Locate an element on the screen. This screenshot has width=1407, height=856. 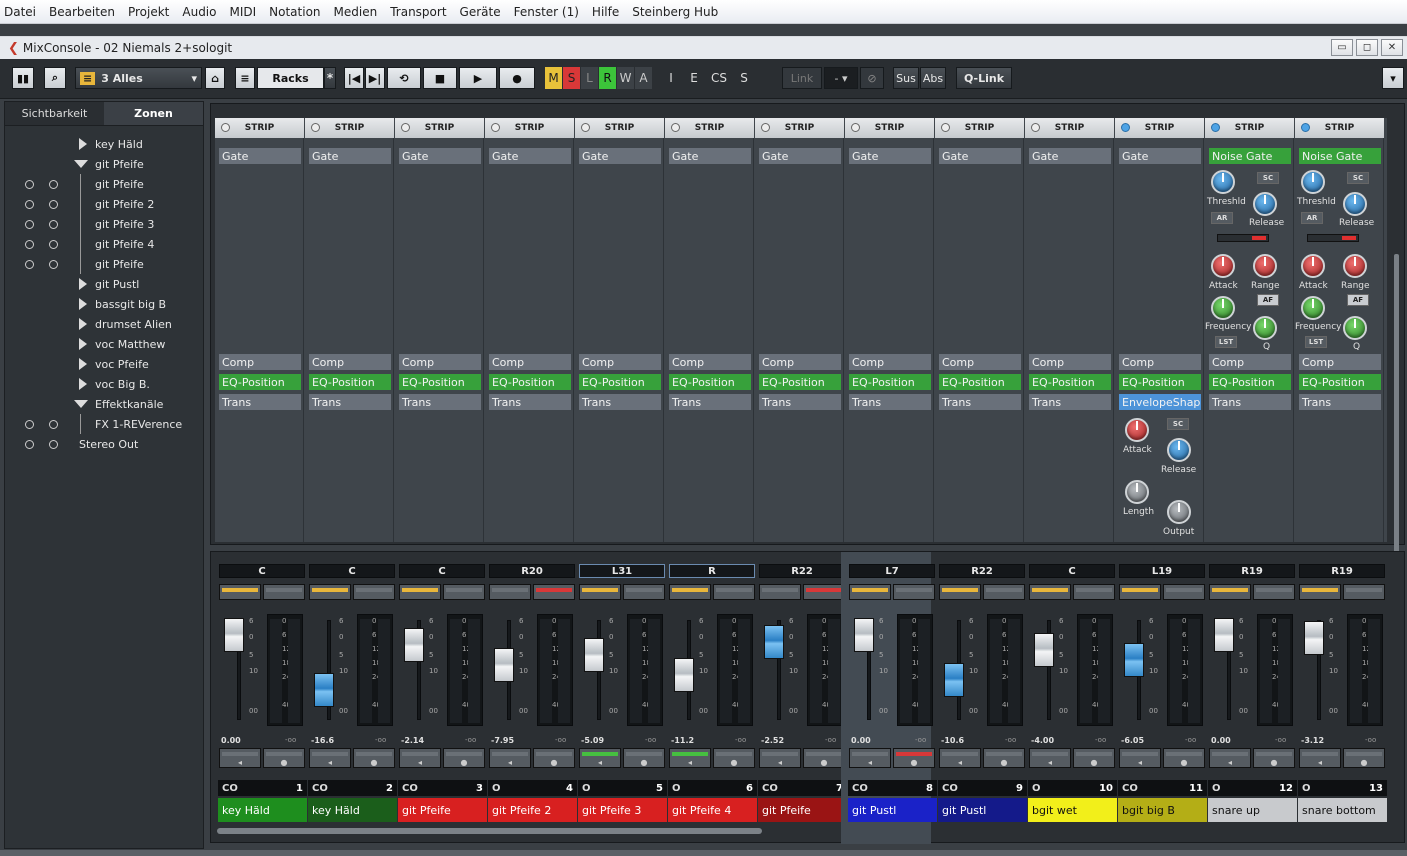
channel-name: git Pfeife 4 is located at coordinates (712, 810).